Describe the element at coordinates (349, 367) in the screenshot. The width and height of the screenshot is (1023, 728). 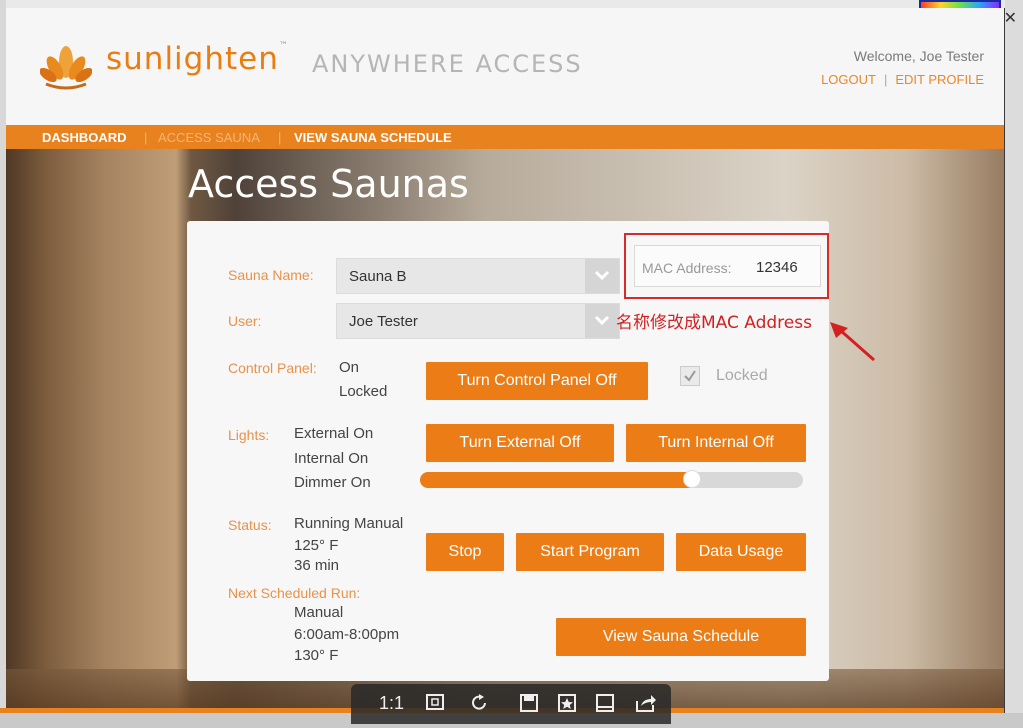
I see `control-panel-state: On` at that location.